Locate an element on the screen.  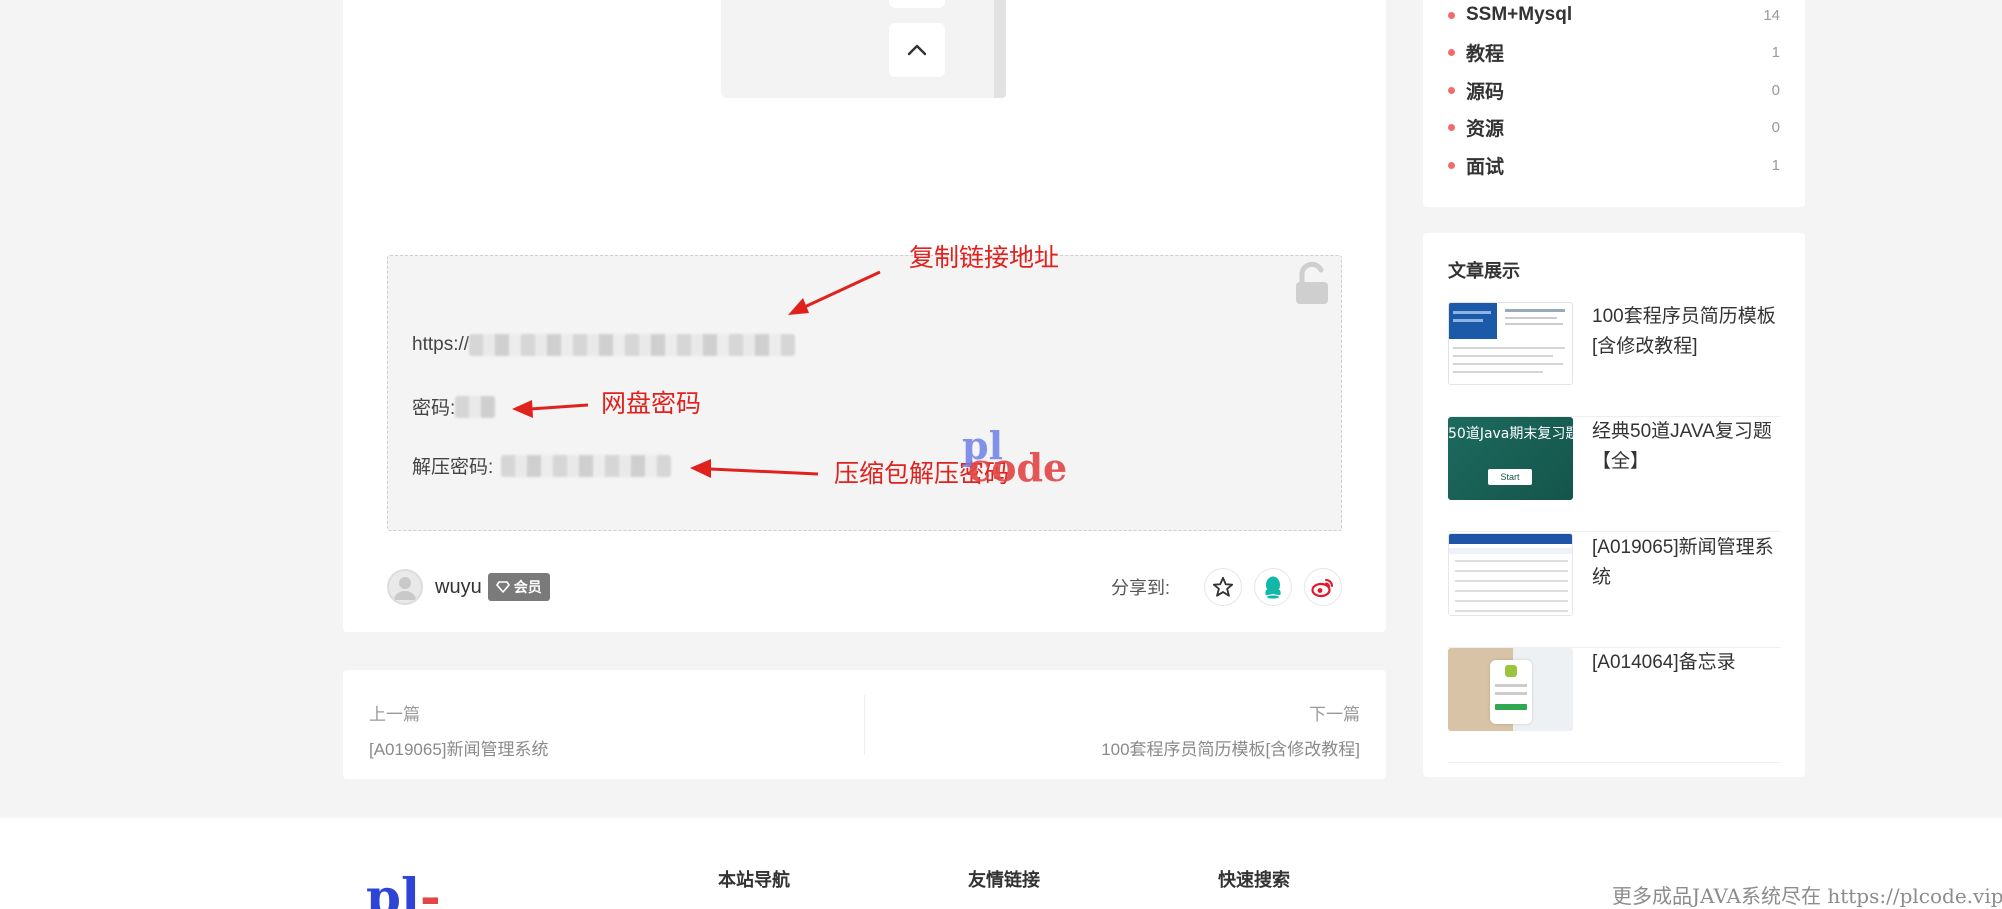
watermark-logo-code: code is located at coordinates (1018, 467).